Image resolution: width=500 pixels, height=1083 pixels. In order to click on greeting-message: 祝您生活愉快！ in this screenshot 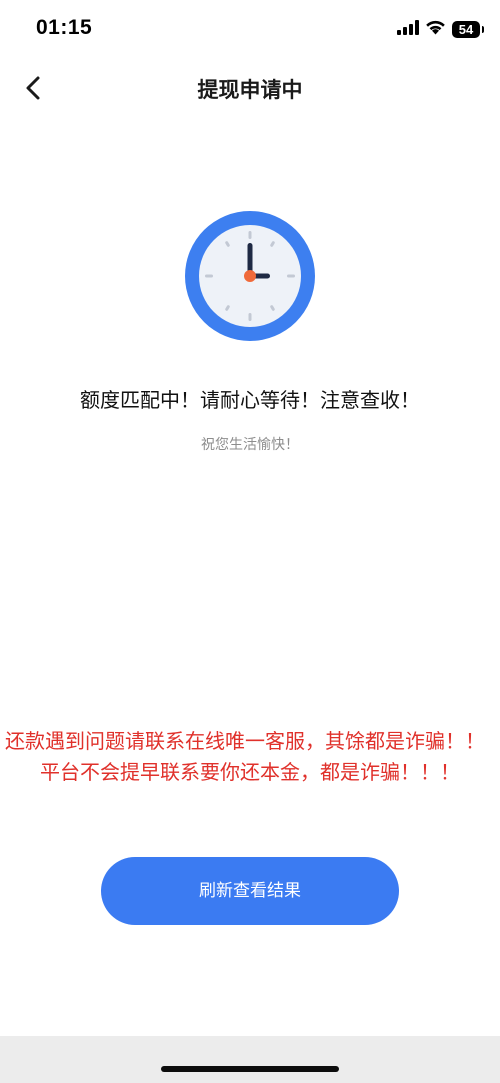, I will do `click(250, 445)`.